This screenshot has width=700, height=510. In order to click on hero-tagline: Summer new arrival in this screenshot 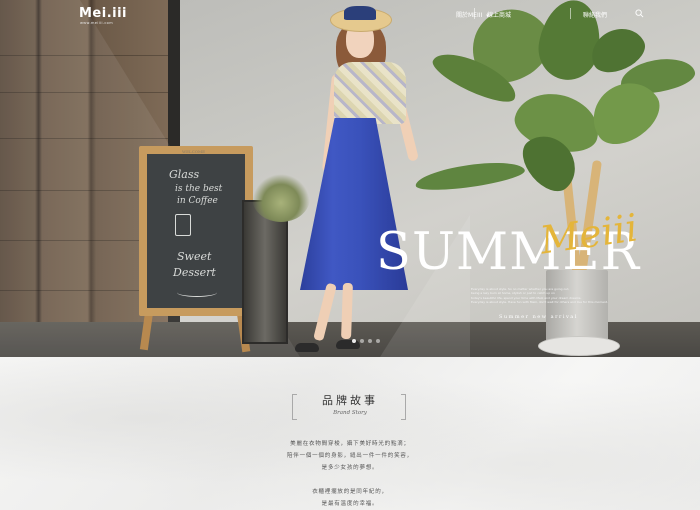, I will do `click(538, 317)`.